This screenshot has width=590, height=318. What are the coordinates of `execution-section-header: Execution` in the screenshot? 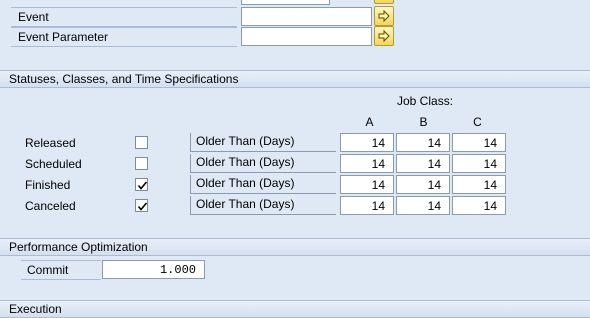 It's located at (295, 309).